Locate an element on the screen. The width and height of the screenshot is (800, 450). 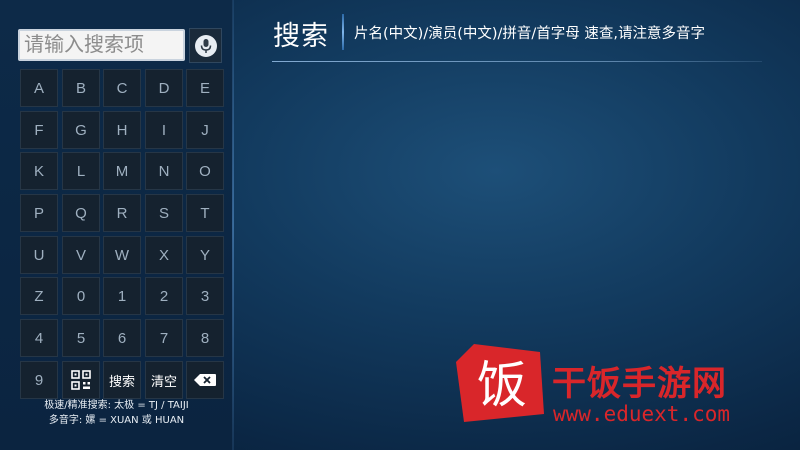
backspace-button is located at coordinates (205, 380).